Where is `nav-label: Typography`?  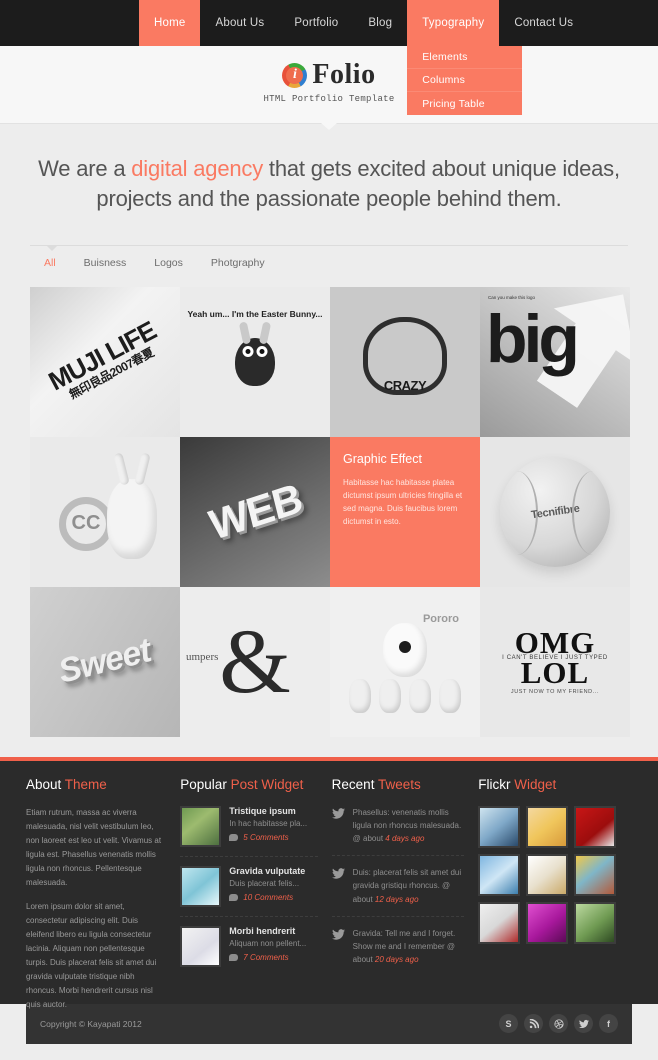
nav-label: Typography is located at coordinates (453, 23).